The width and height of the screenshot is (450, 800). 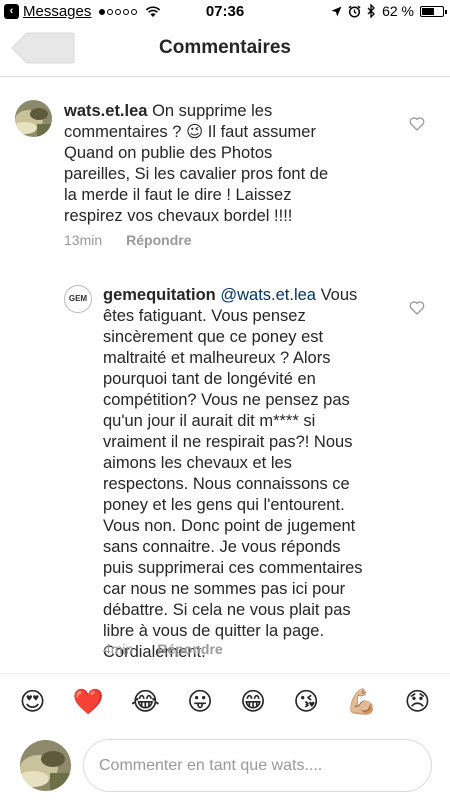 I want to click on status-right: 62 %, so click(x=389, y=11).